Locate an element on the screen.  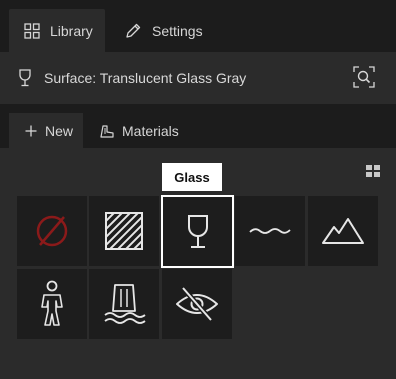
surface-row: Surface: Translucent Glass Gray is located at coordinates (198, 78).